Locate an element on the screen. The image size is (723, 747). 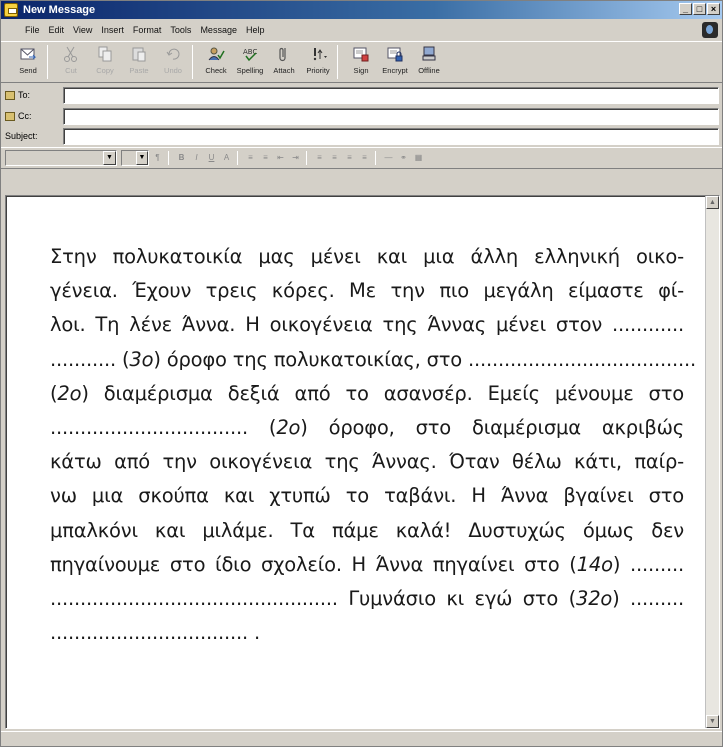
menu-format: Format is located at coordinates (147, 30).